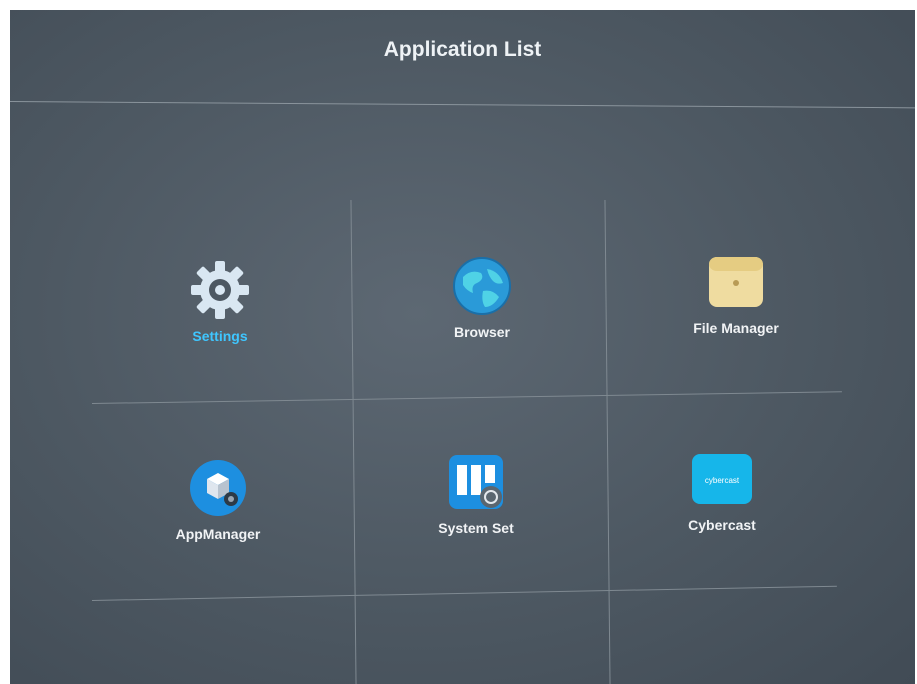 The image size is (917, 684). Describe the element at coordinates (462, 49) in the screenshot. I see `page-title: Application List` at that location.